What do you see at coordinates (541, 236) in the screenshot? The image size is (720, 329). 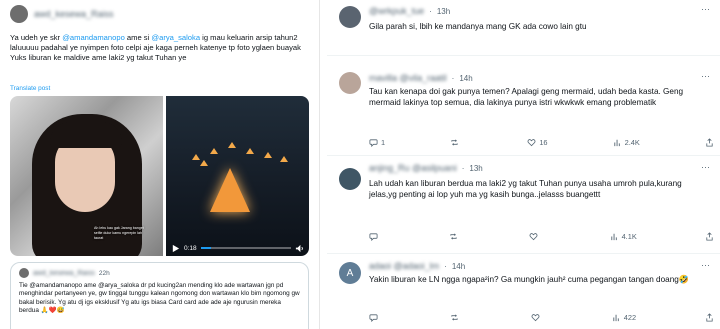 I see `action-bar: 4.1K` at bounding box center [541, 236].